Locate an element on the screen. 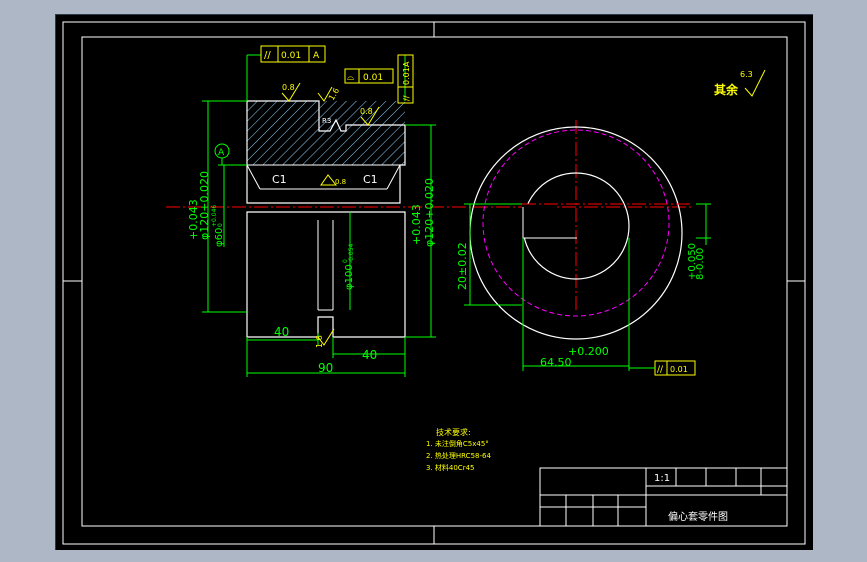  chamfer-left-line is located at coordinates (253, 177).